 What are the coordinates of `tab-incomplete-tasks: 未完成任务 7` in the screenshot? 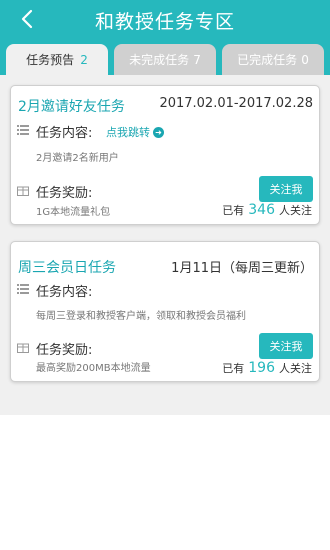 It's located at (165, 59).